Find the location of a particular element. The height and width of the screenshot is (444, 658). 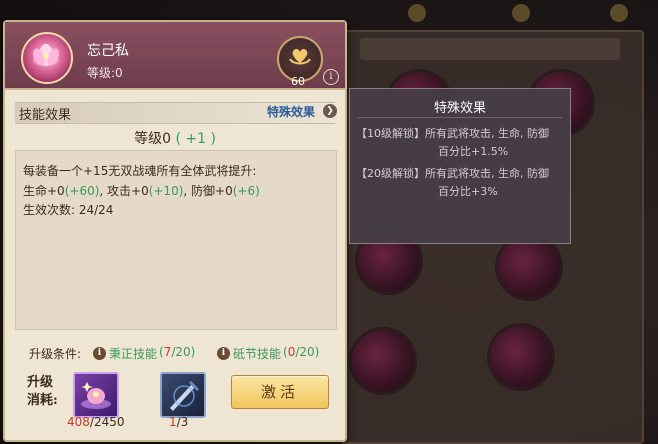

tooltip-line: 【20级解锁】所有武将攻击, 生命, 防御 is located at coordinates (452, 173).